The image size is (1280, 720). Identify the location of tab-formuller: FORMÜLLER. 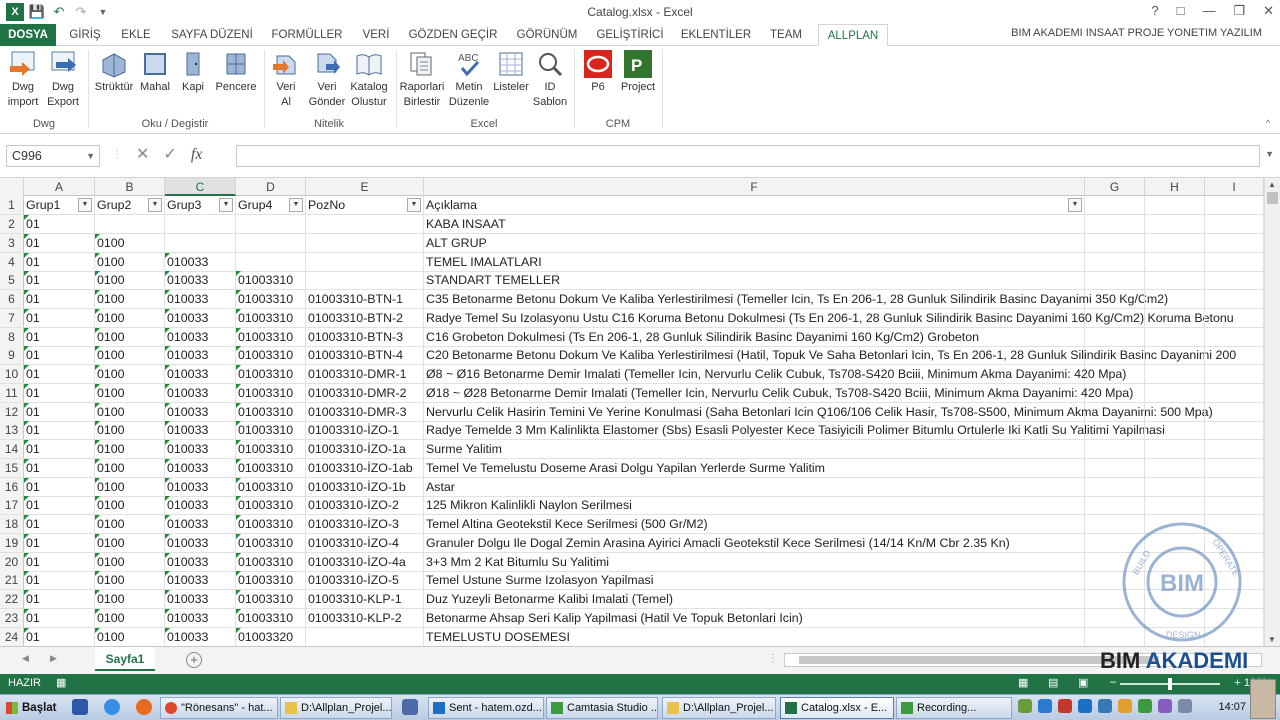
(307, 35).